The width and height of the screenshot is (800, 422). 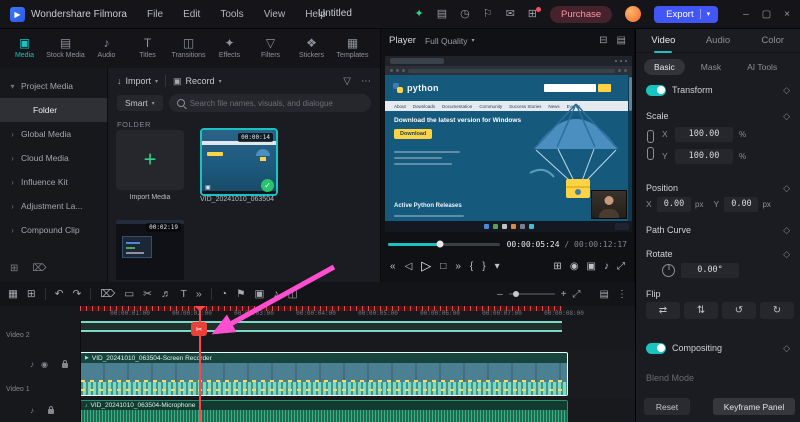 What do you see at coordinates (591, 266) in the screenshot?
I see `record-button: ▣` at bounding box center [591, 266].